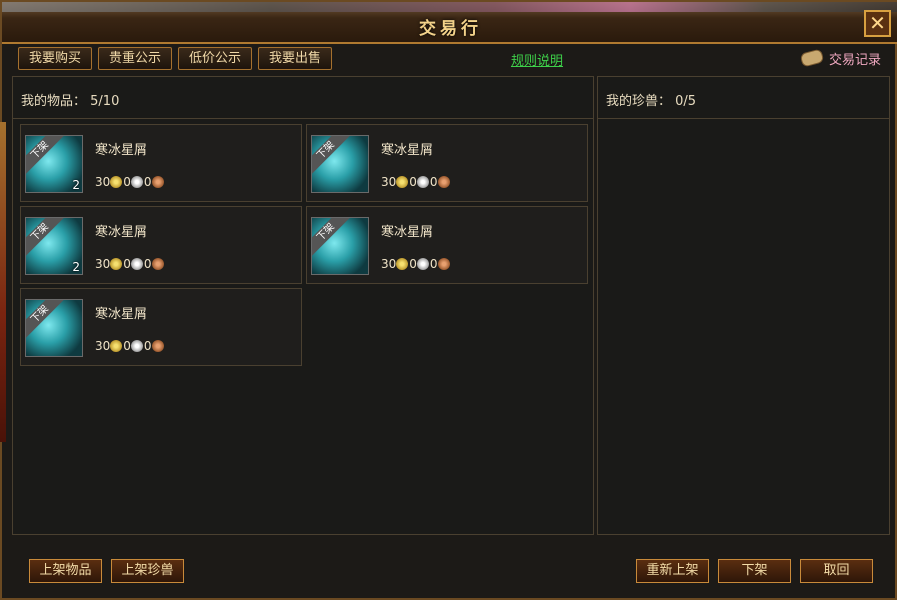 Image resolution: width=897 pixels, height=600 pixels. What do you see at coordinates (686, 101) in the screenshot?
I see `my-pets-count: 0/5` at bounding box center [686, 101].